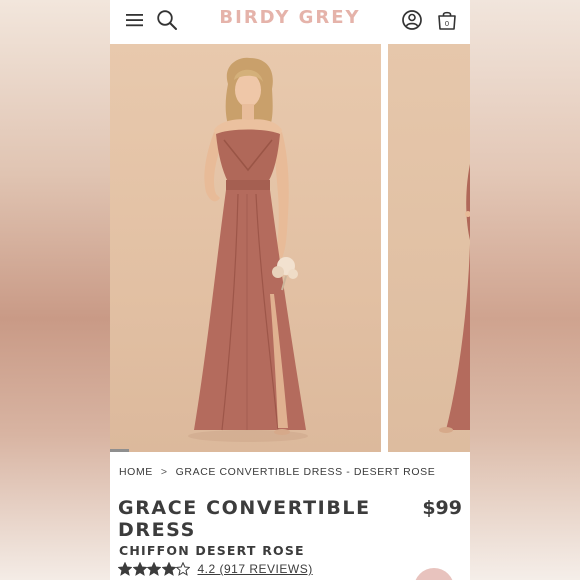 Image resolution: width=580 pixels, height=580 pixels. I want to click on breadcrumb-current: GRACE CONVERTIBLE DRESS - DESERT ROSE, so click(305, 472).